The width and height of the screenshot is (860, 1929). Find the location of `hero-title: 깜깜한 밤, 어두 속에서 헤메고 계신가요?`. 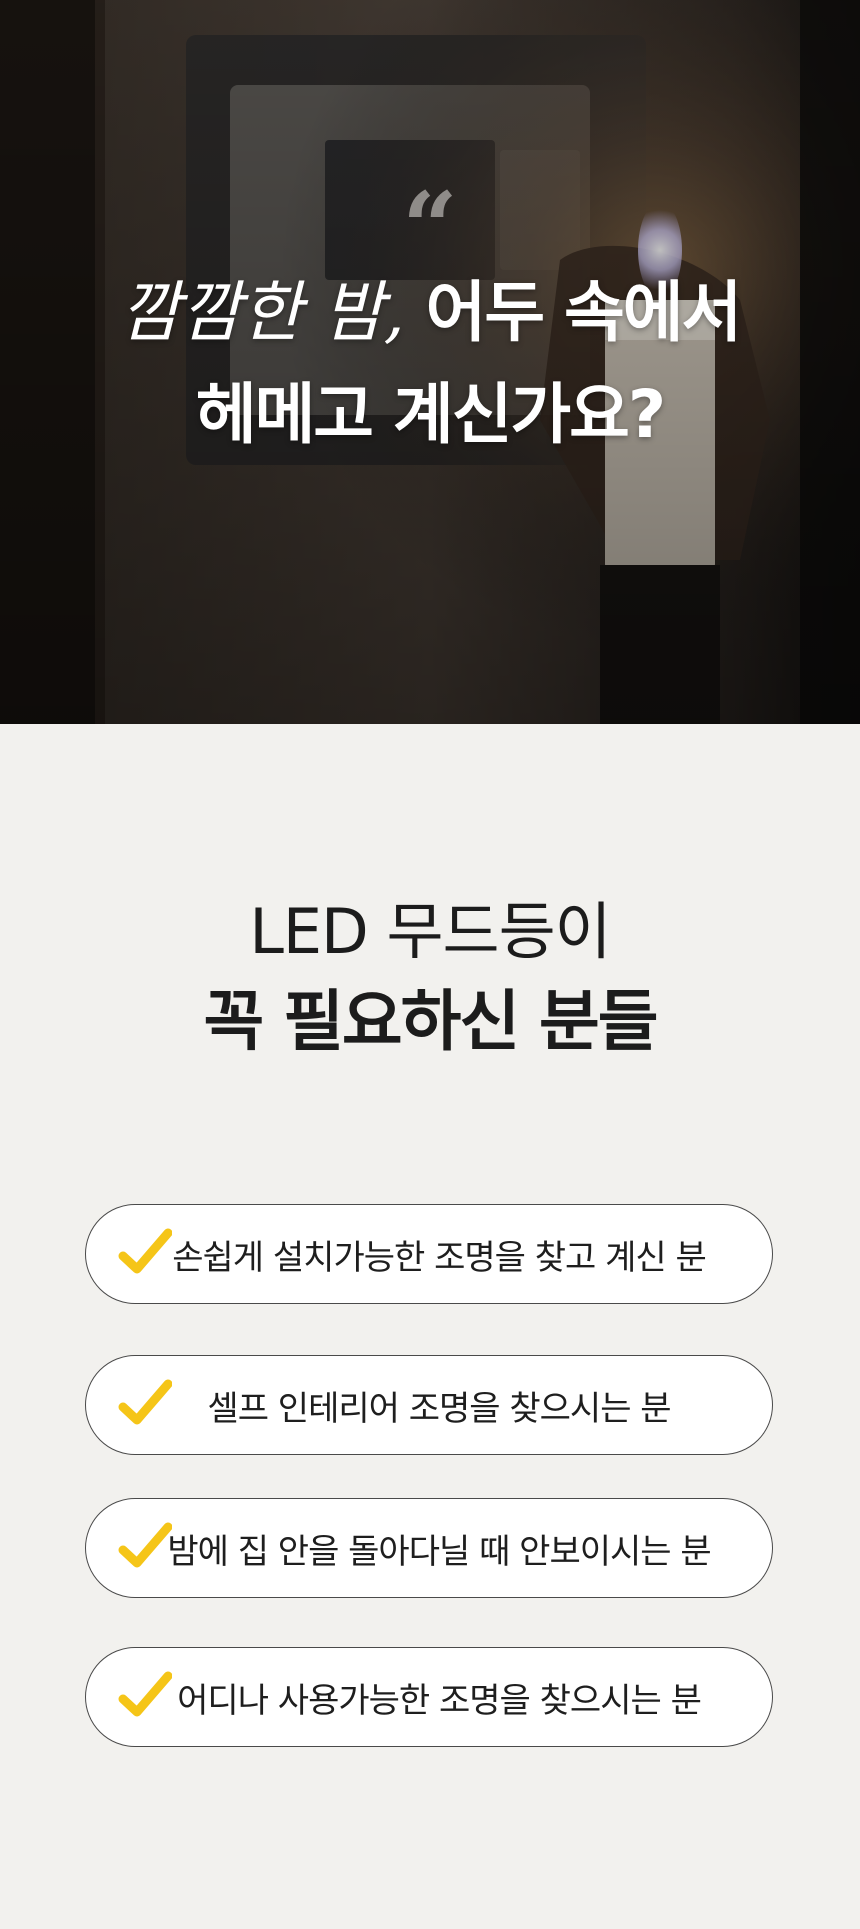

hero-title: 깜깜한 밤, 어두 속에서 헤메고 계신가요? is located at coordinates (430, 364).